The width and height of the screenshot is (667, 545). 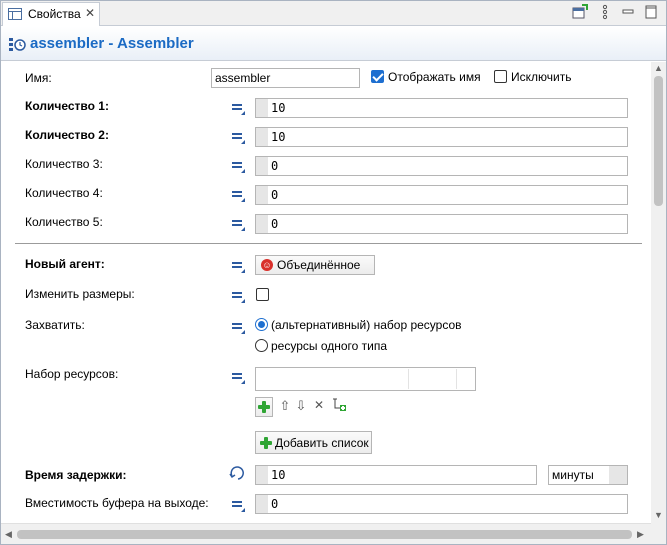 I want to click on seize-option-single-type-label: ресурсы одного типа, so click(x=329, y=346).